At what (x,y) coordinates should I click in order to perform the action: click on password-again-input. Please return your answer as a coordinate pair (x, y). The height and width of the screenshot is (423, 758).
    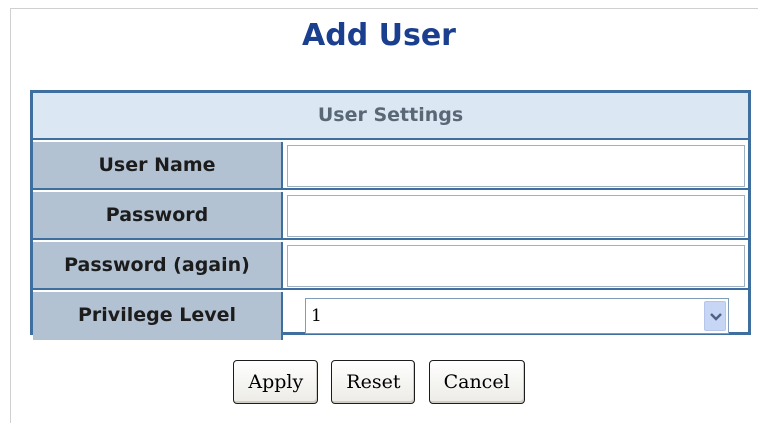
    Looking at the image, I should click on (516, 266).